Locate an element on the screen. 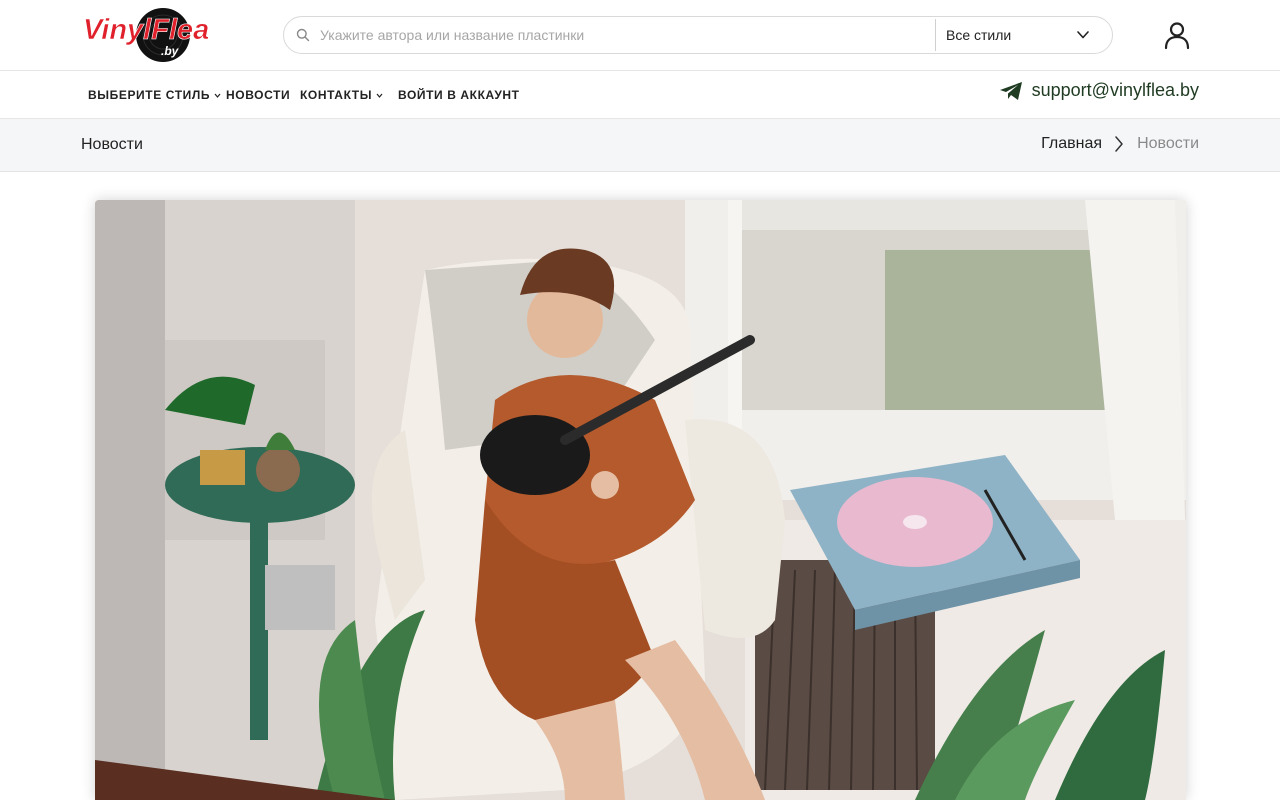 The image size is (1280, 800). nav-item-label: ВОЙТИ В АККАУНТ is located at coordinates (459, 95).